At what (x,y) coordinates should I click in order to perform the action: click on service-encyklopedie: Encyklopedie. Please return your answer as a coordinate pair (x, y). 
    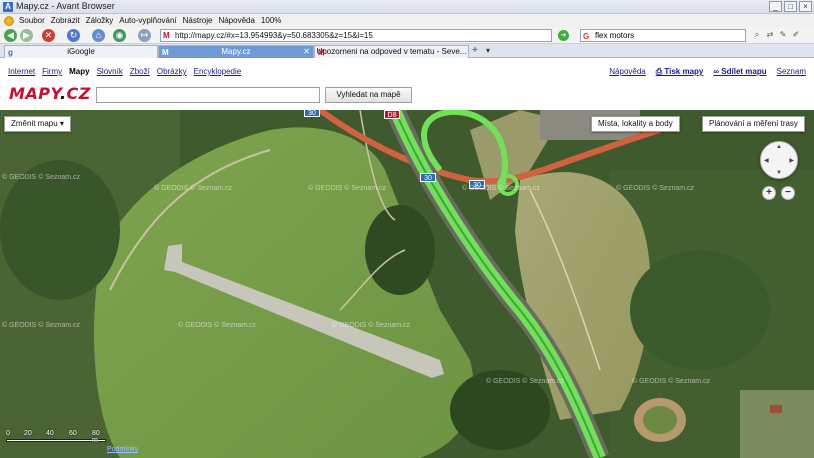
    Looking at the image, I should click on (218, 71).